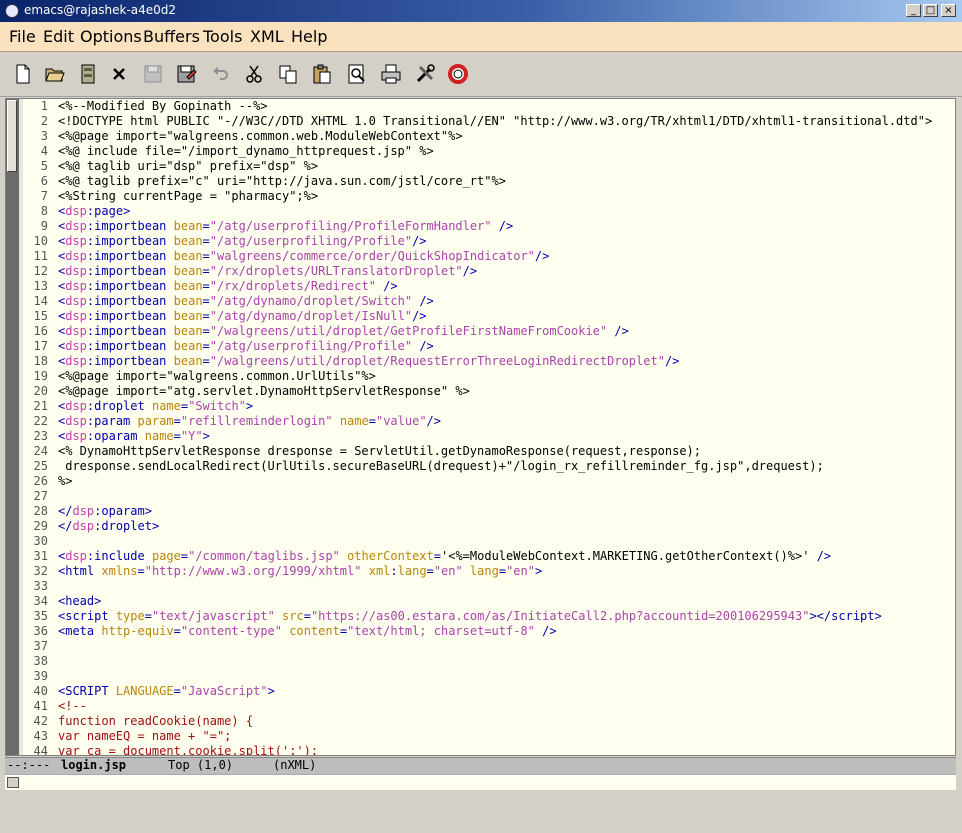  Describe the element at coordinates (171, 36) in the screenshot. I see `menu-buffers: Buffers` at that location.